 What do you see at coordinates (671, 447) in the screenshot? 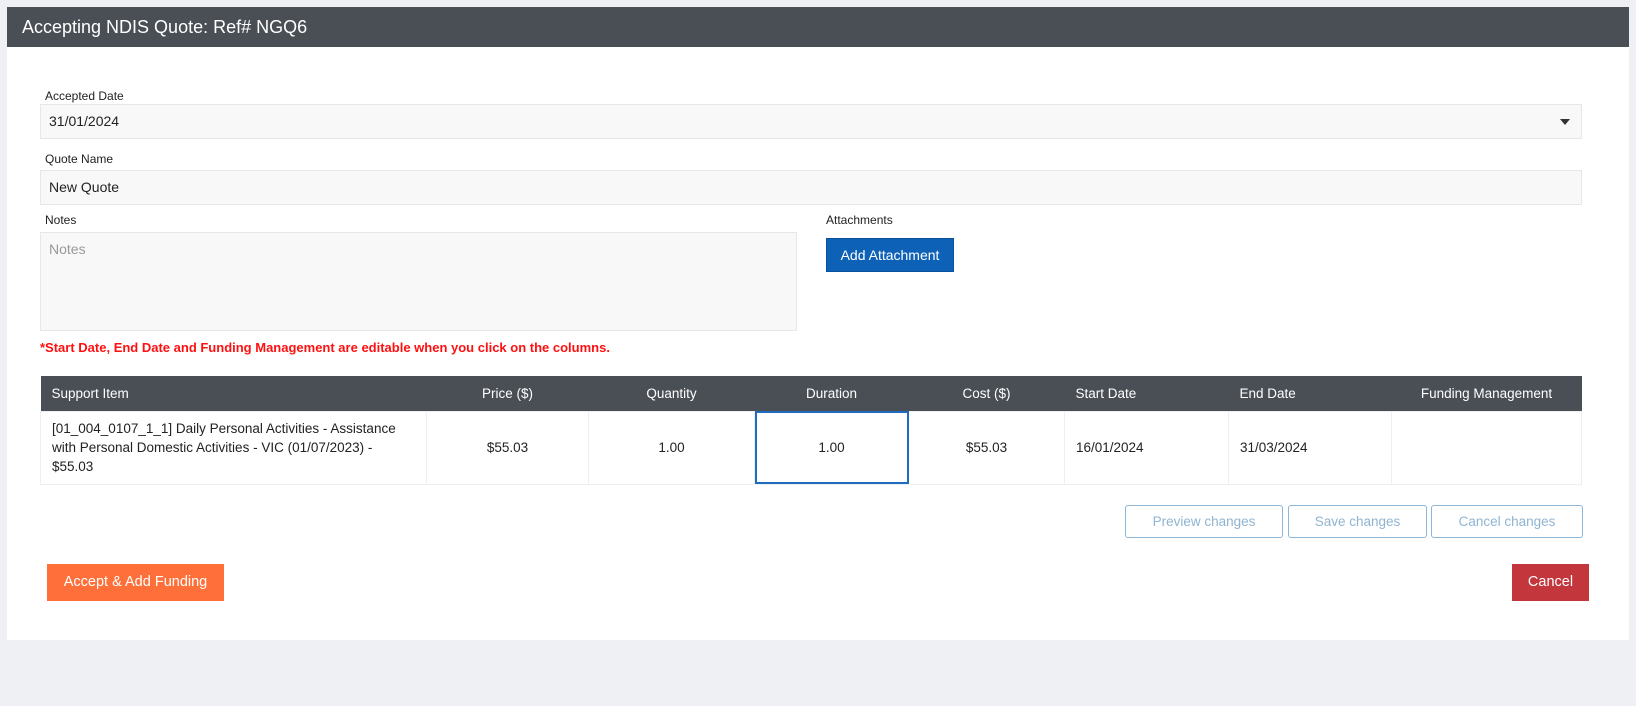
I see `cell-quantity: 1.00` at bounding box center [671, 447].